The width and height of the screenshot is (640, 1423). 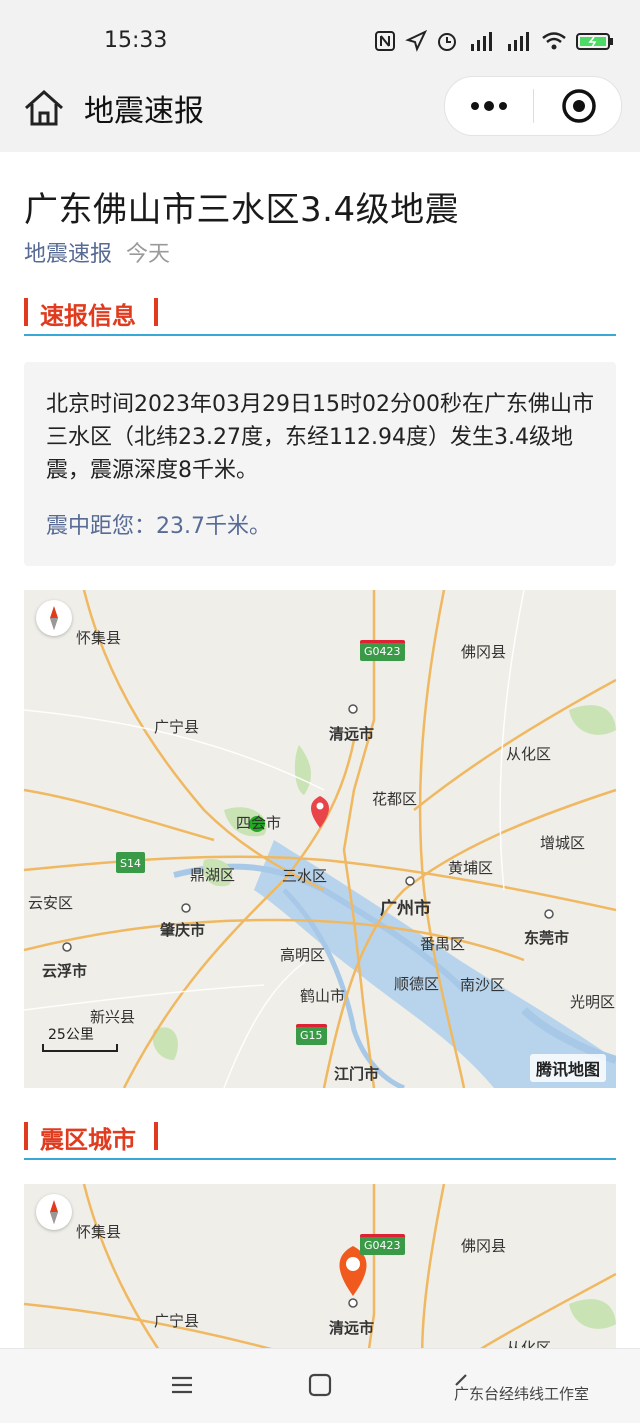 I want to click on map-scale-bar, so click(x=80, y=1048).